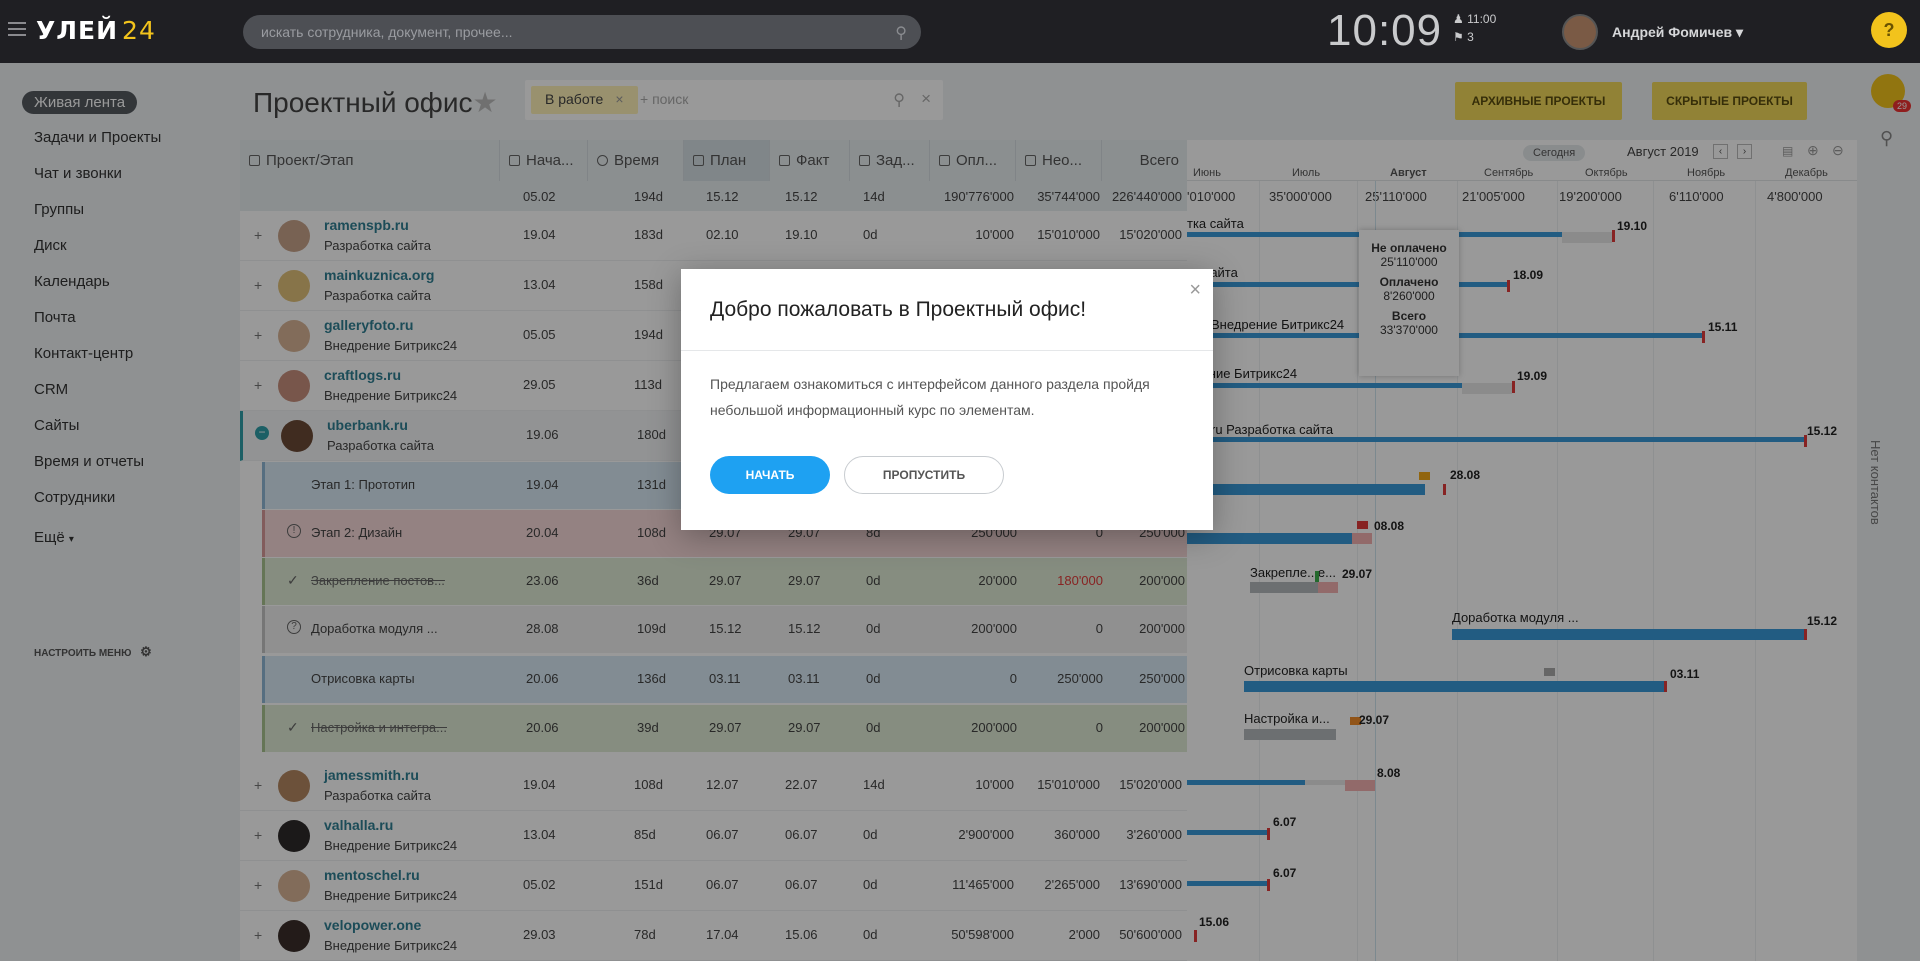  I want to click on close-icon: ×, so click(1195, 290).